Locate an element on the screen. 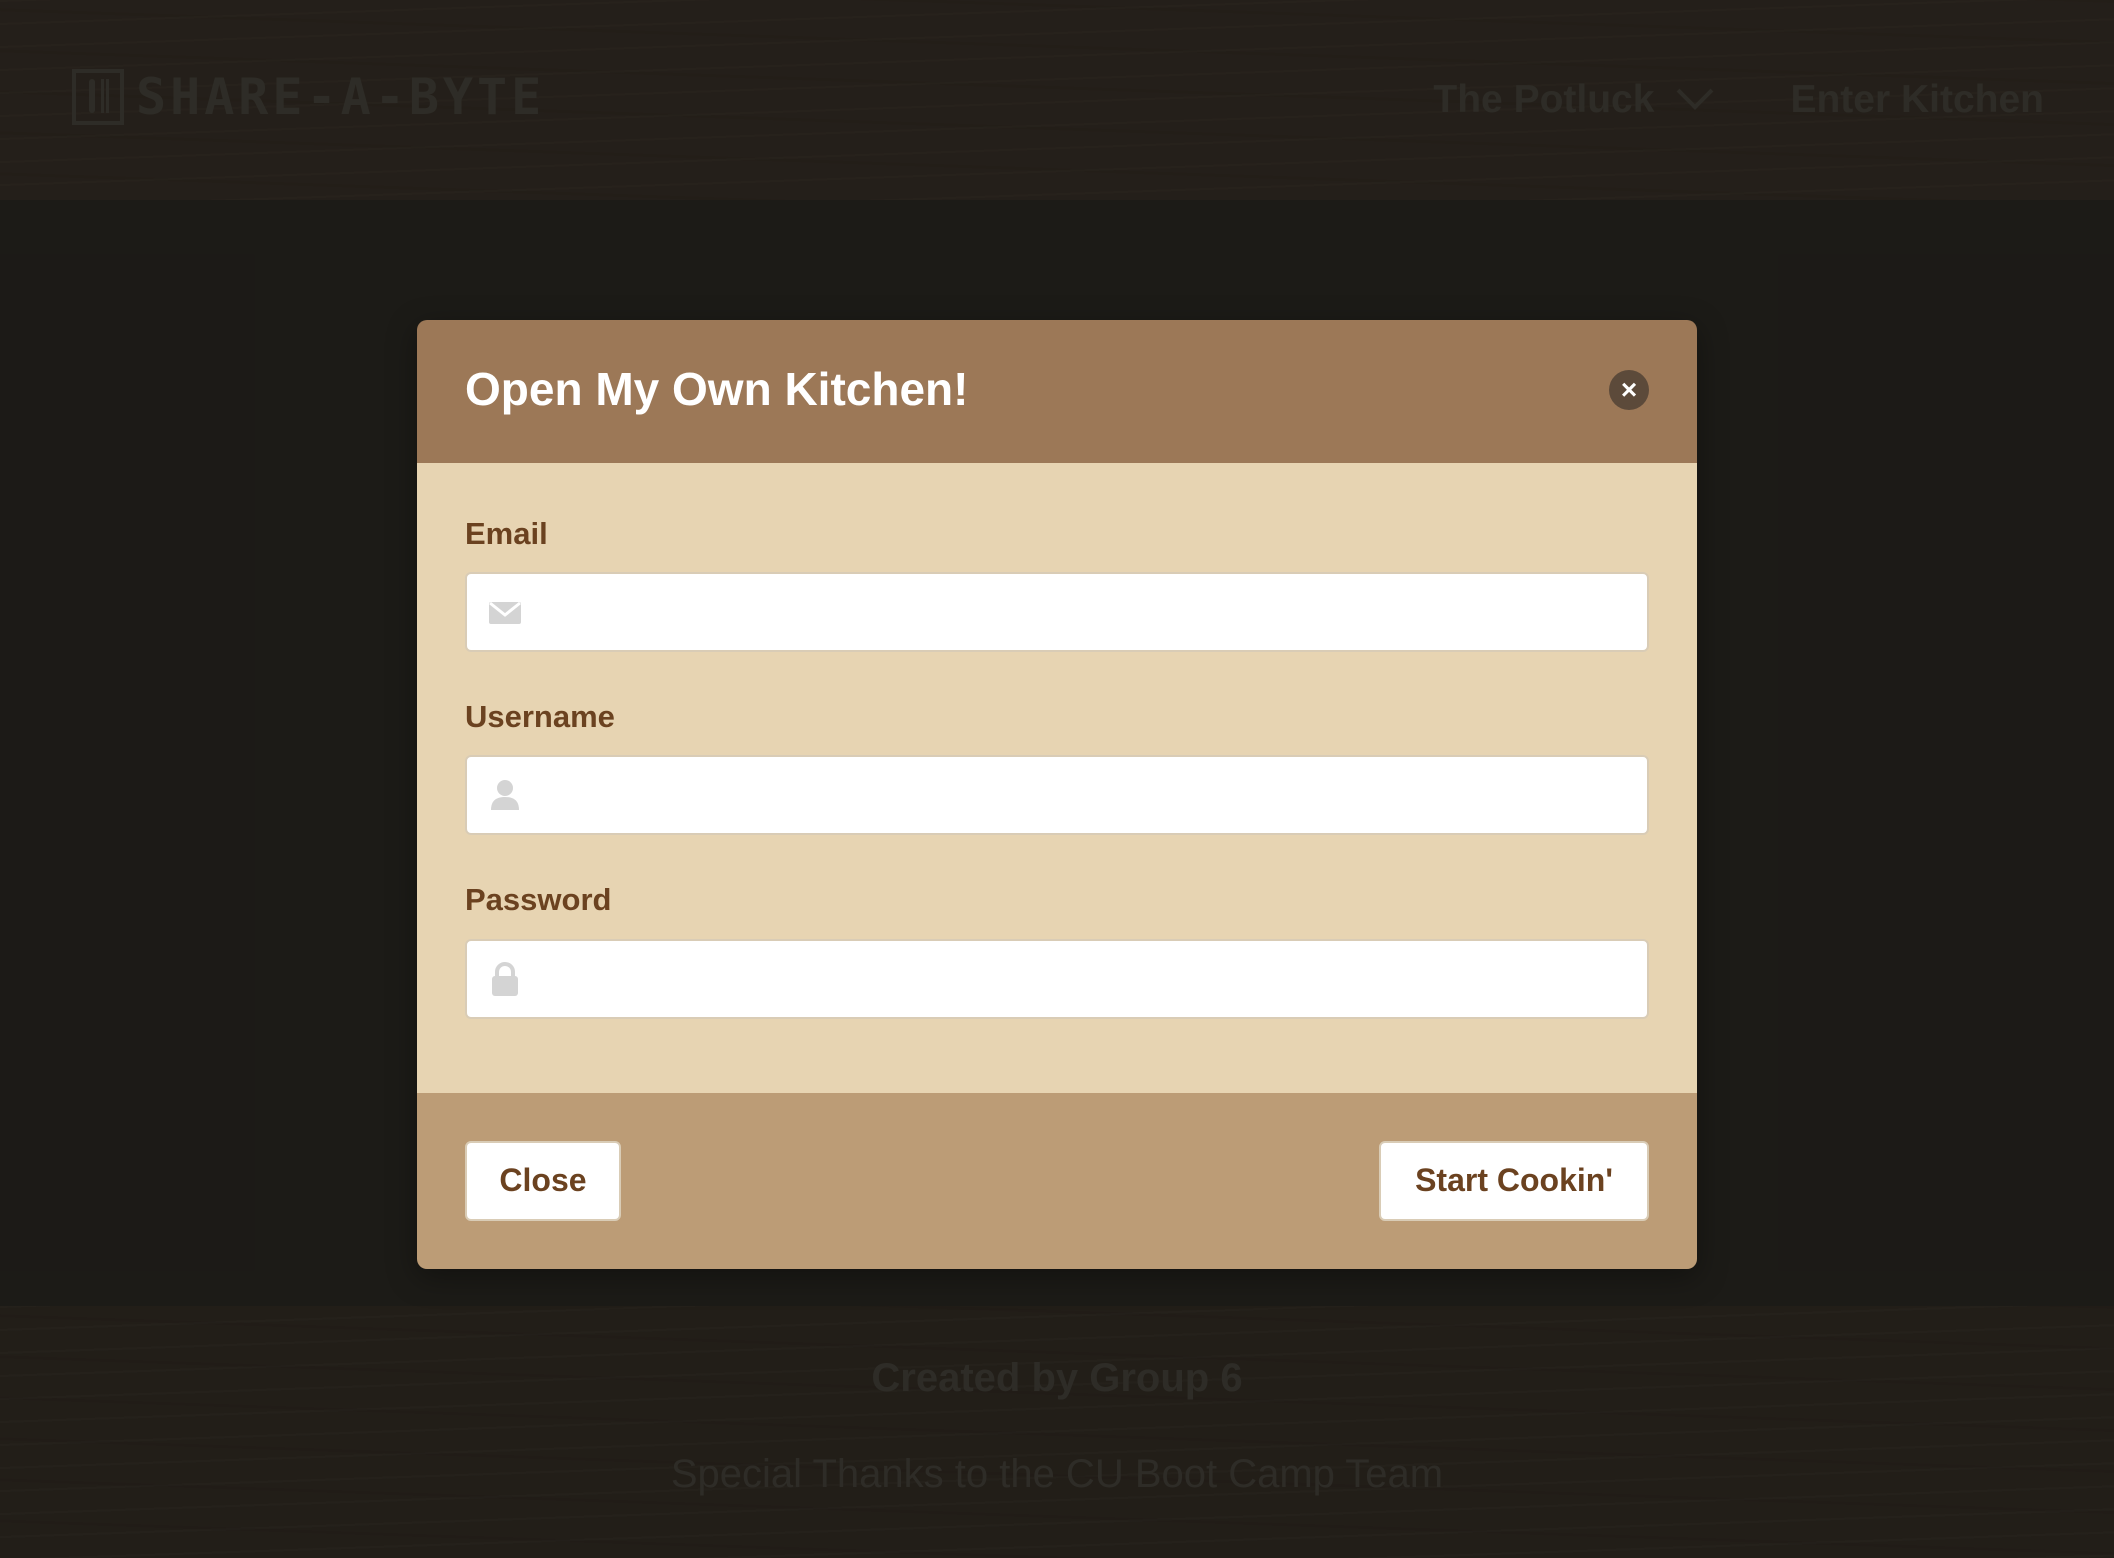  user-icon is located at coordinates (505, 795).